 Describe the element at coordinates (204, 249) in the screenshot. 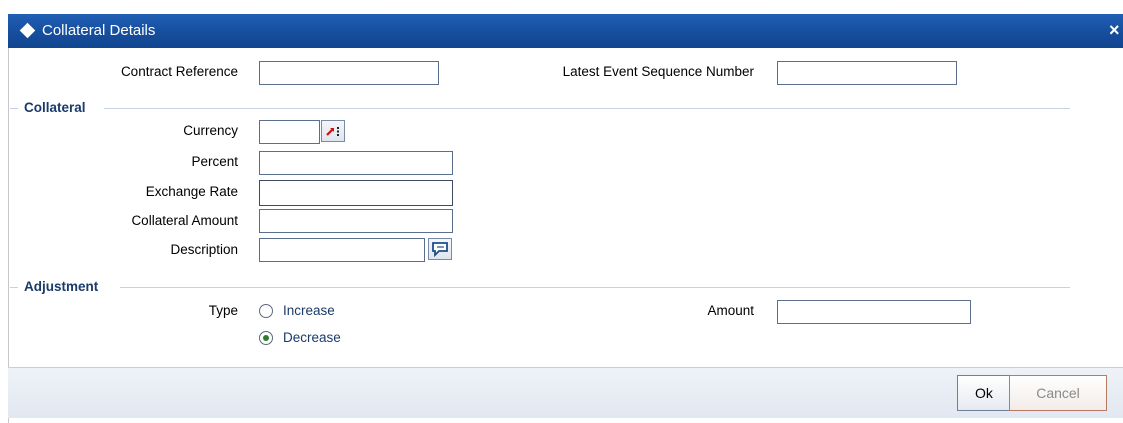

I see `description-label: Description` at that location.